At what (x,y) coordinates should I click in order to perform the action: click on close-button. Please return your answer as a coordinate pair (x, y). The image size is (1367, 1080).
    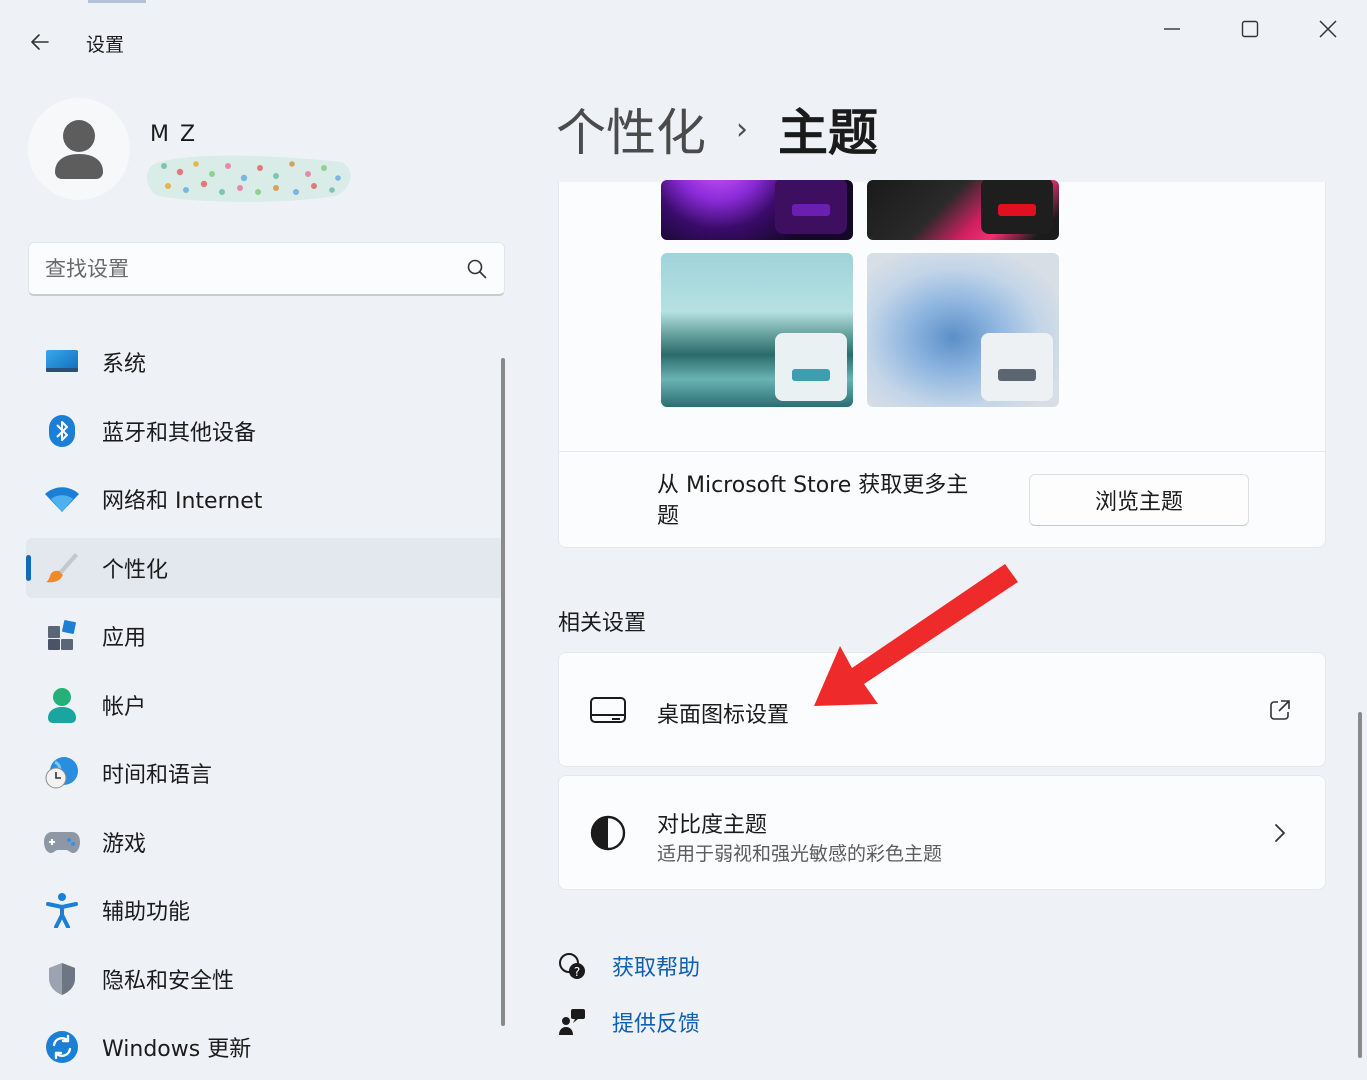
    Looking at the image, I should click on (1328, 29).